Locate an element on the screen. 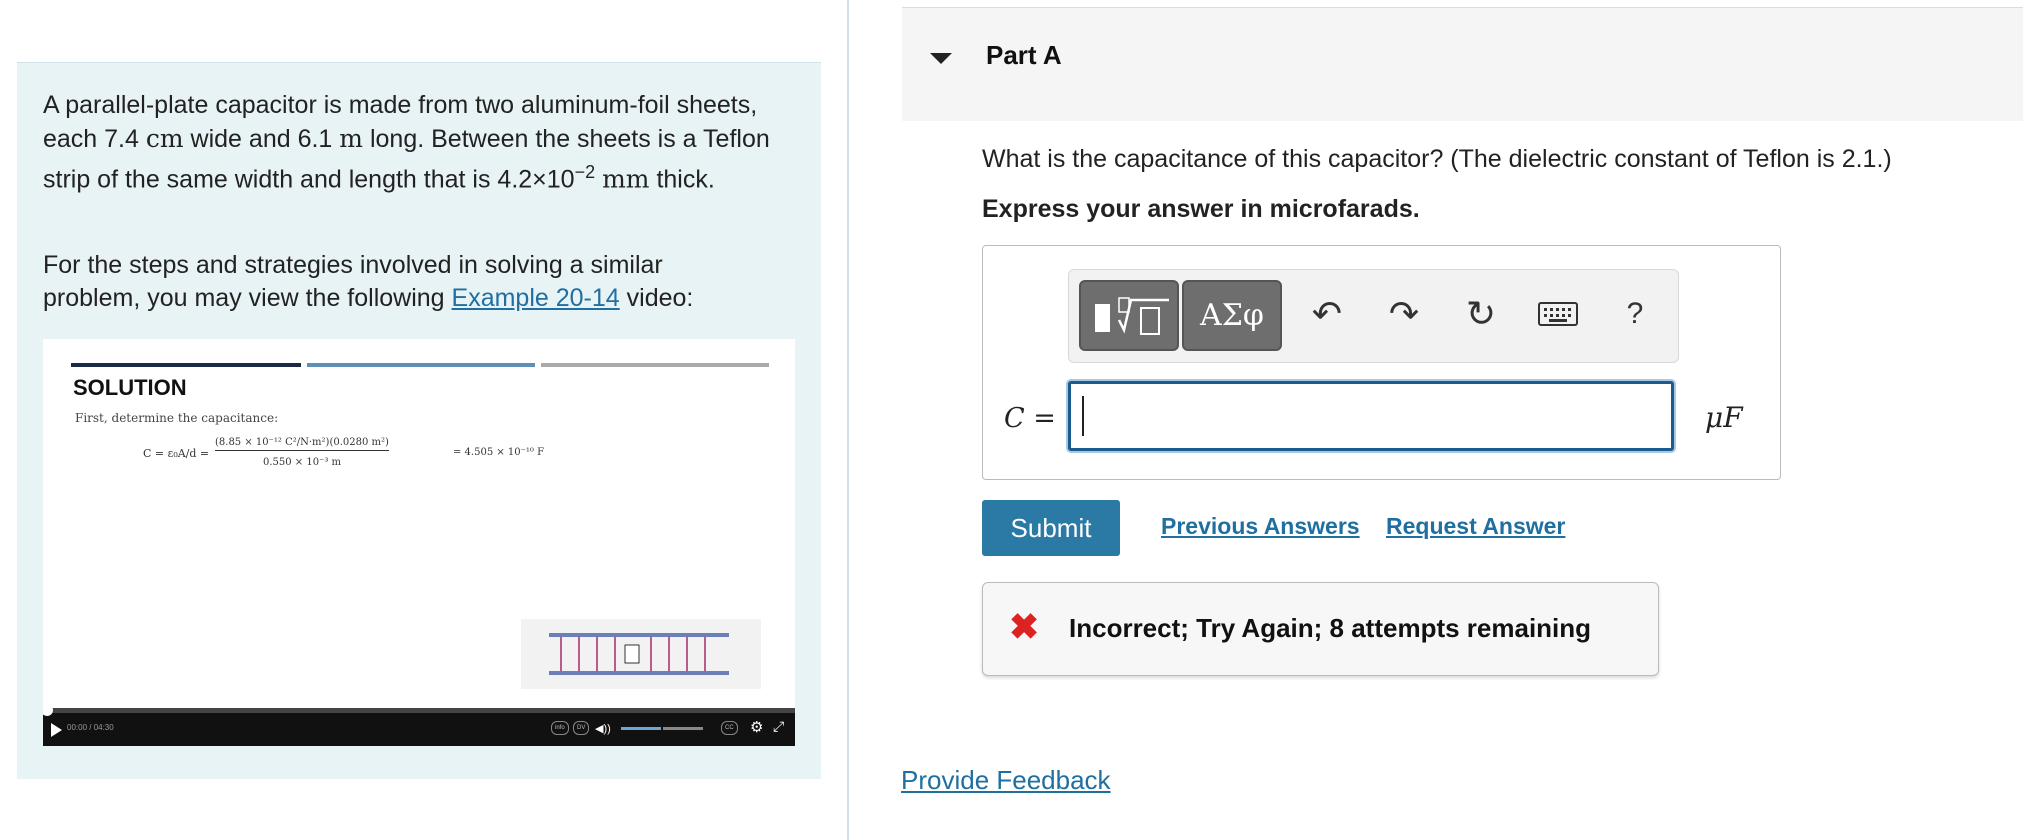 The height and width of the screenshot is (840, 2023). exponent: −2 is located at coordinates (585, 172).